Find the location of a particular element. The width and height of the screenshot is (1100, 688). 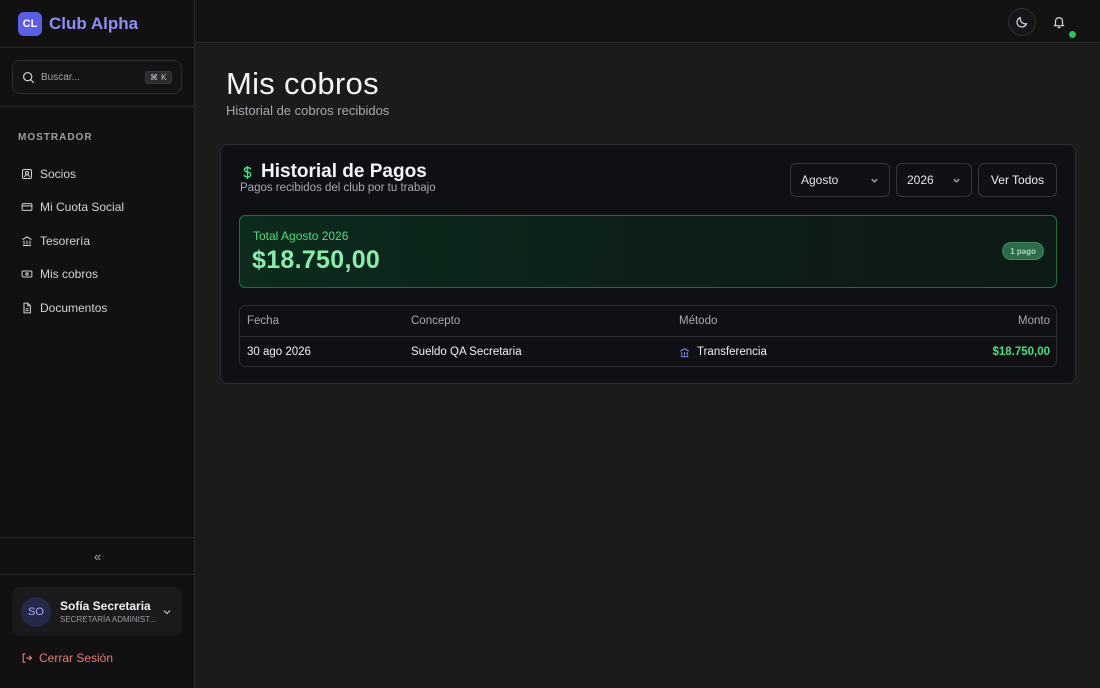

column-header-monto: Monto is located at coordinates (1034, 321).